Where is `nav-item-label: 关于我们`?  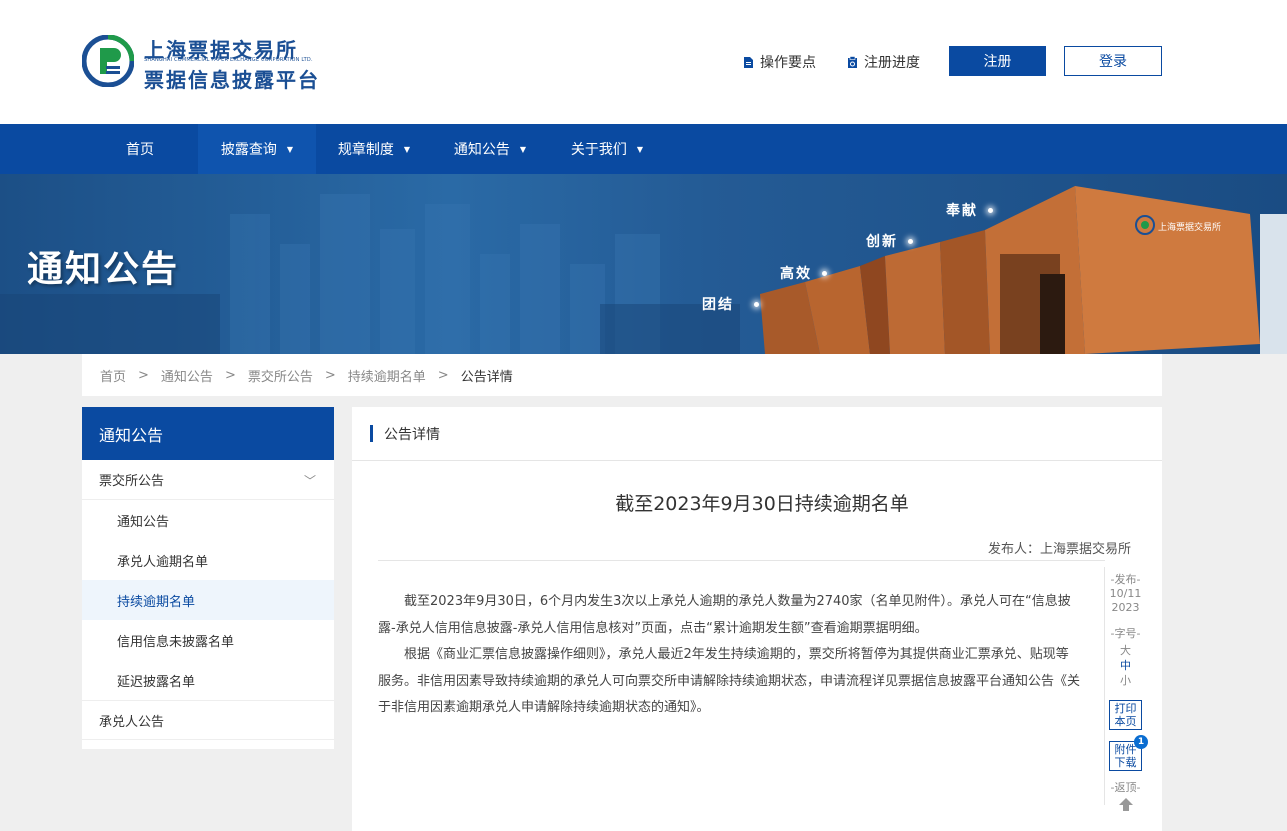 nav-item-label: 关于我们 is located at coordinates (598, 150).